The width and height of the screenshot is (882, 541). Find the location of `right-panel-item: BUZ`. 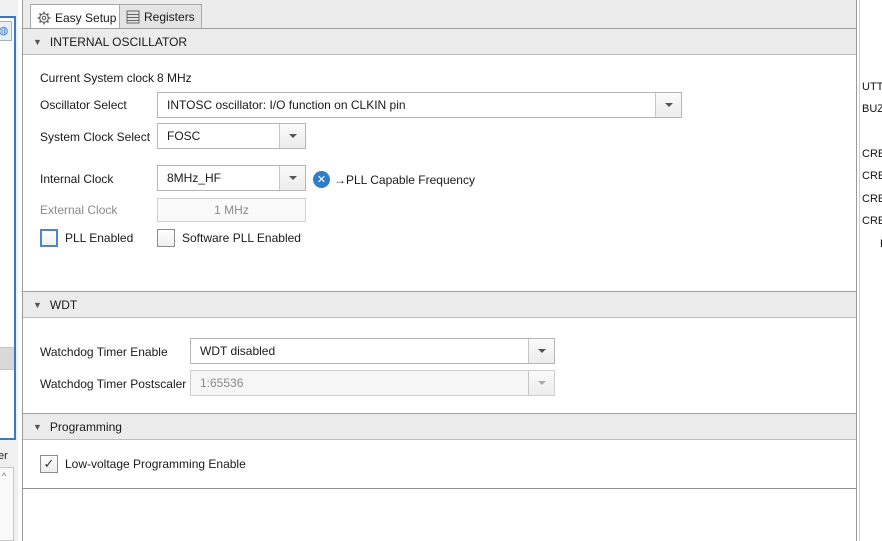

right-panel-item: BUZ is located at coordinates (872, 109).